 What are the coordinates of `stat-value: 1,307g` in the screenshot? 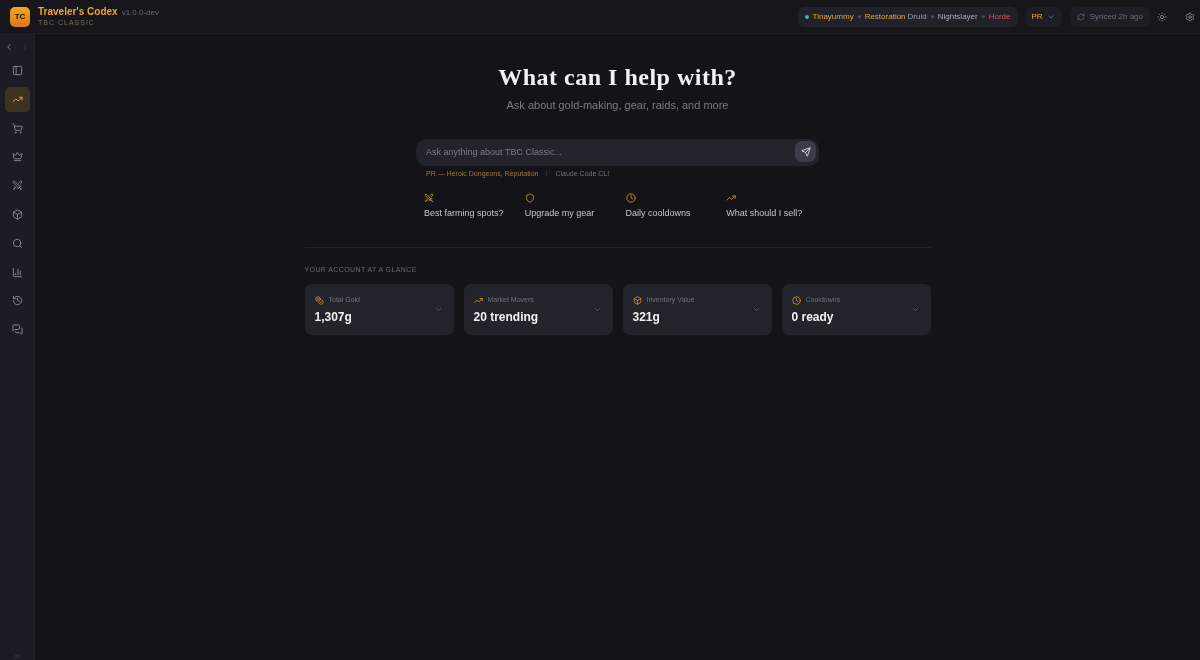 It's located at (333, 316).